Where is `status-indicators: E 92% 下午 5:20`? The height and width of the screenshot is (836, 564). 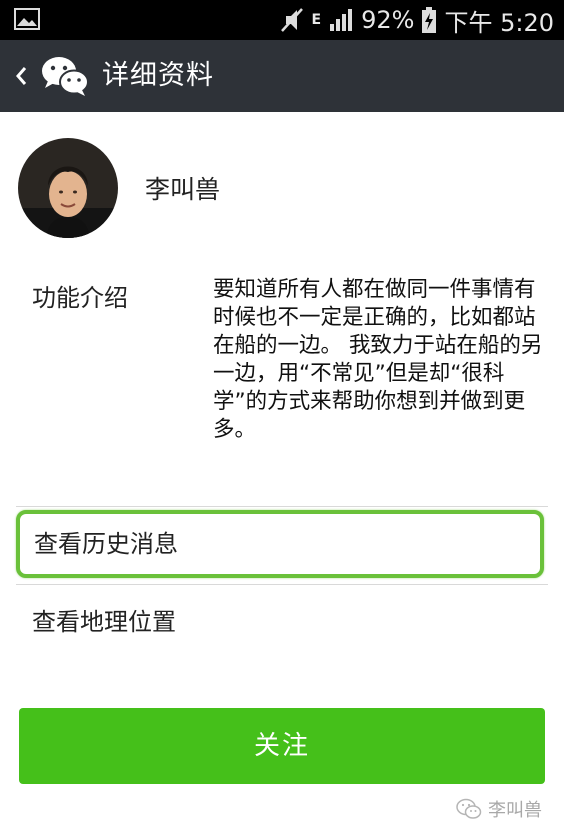
status-indicators: E 92% 下午 5:20 is located at coordinates (417, 20).